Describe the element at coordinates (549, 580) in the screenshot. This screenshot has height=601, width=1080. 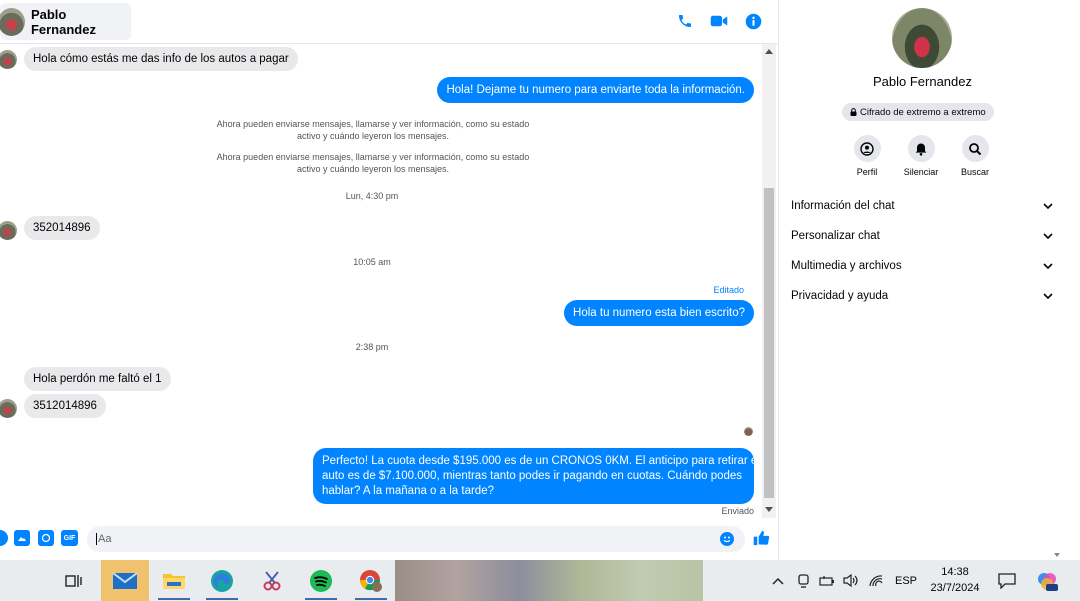
I see `desktop-wallpaper-strip` at that location.